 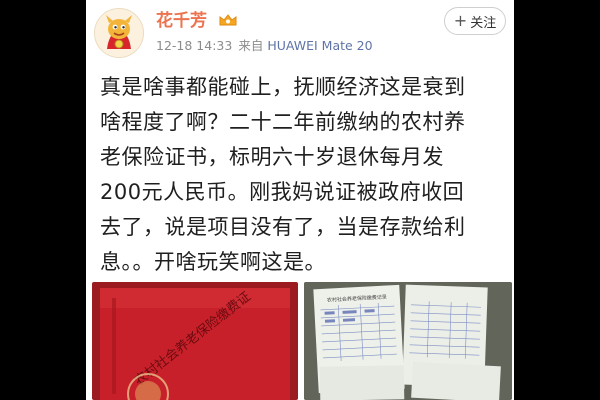 I want to click on vip-crown-icon, so click(x=228, y=20).